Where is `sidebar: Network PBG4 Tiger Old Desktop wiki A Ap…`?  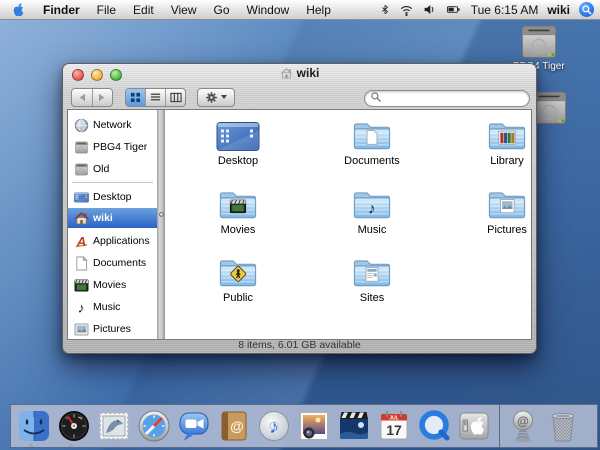
sidebar: Network PBG4 Tiger Old Desktop wiki A Ap… is located at coordinates (112, 224).